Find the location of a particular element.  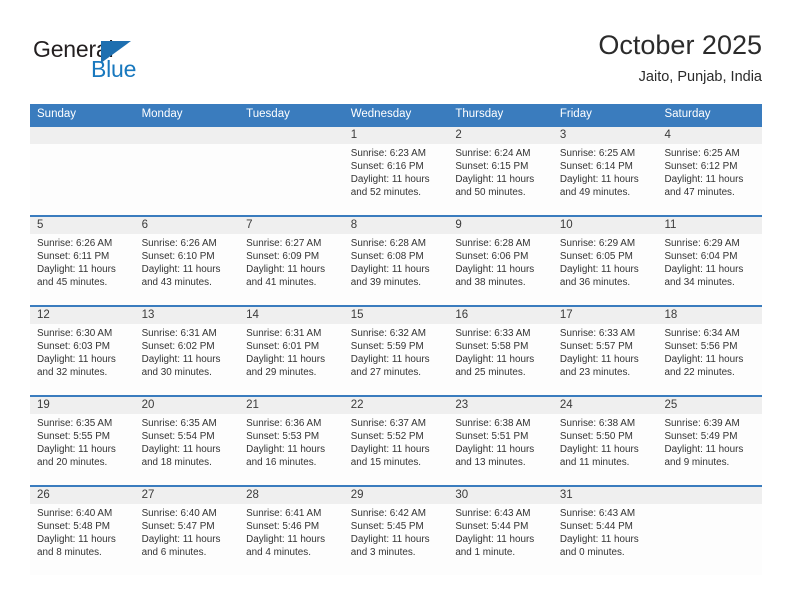

sunset-text: Sunset: 6:15 PM is located at coordinates (492, 167).